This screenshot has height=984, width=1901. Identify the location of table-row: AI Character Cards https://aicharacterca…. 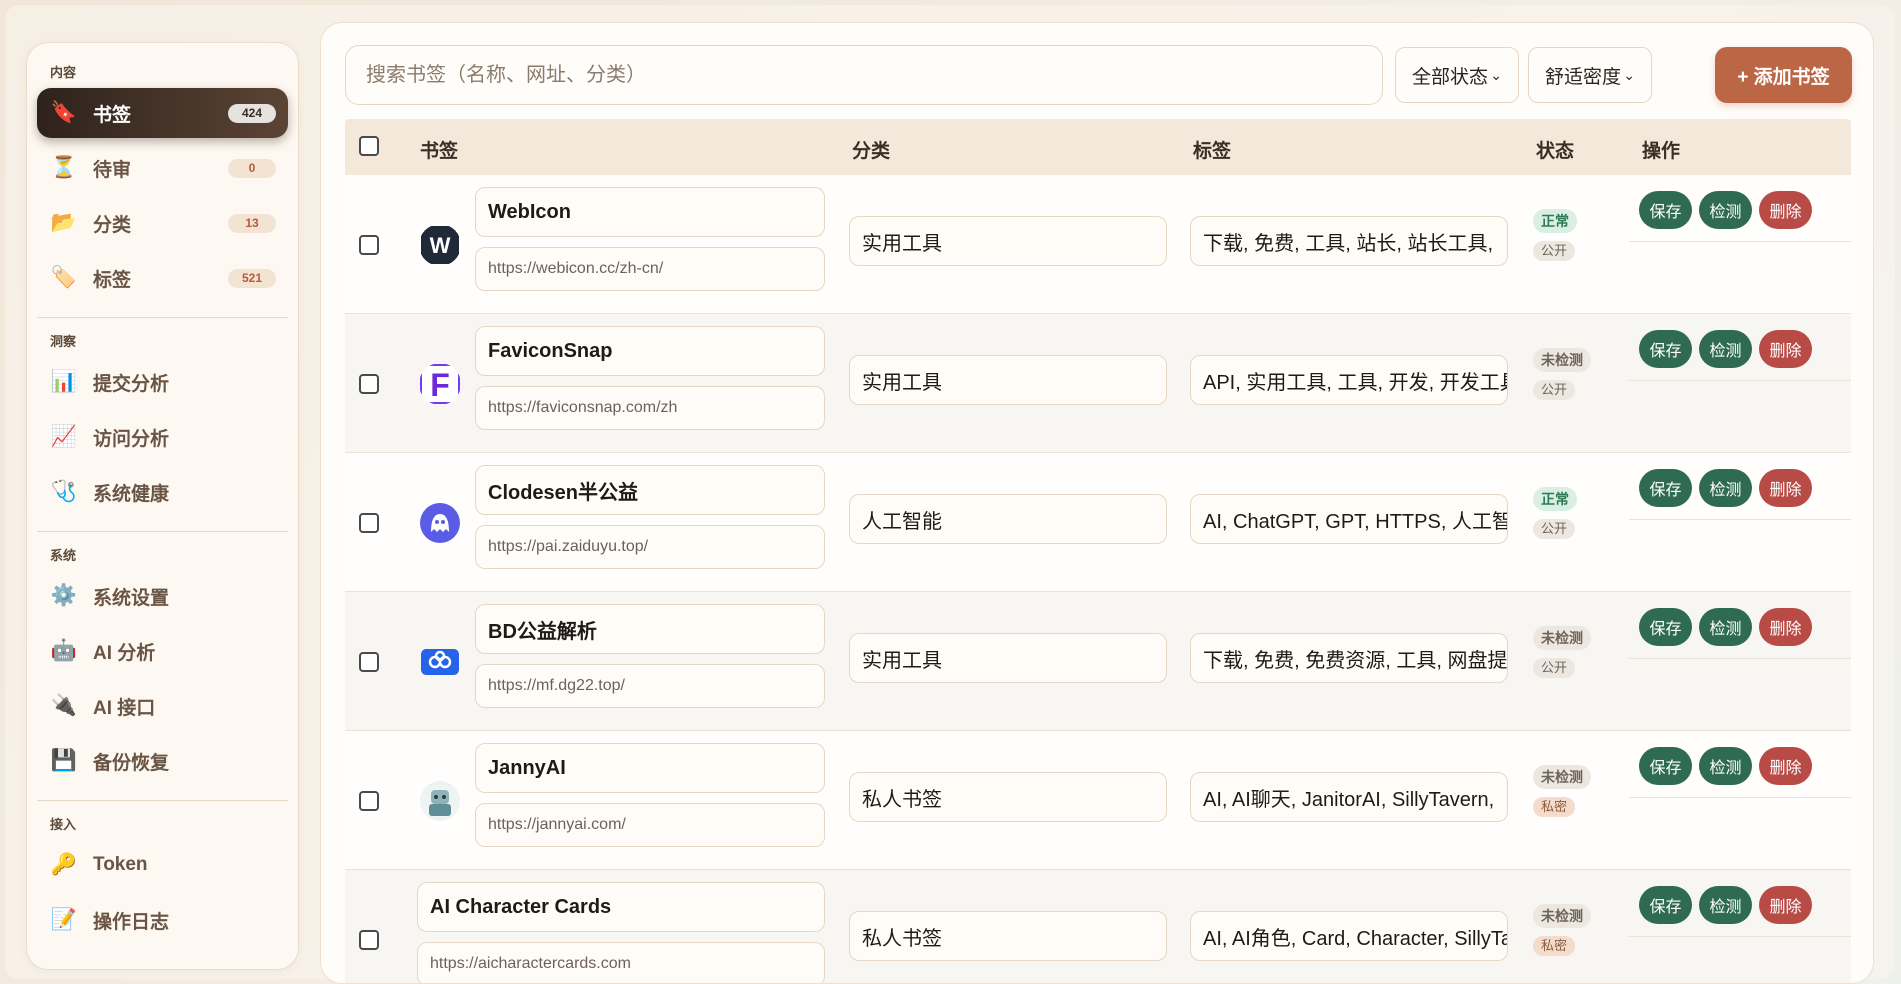
(1098, 926).